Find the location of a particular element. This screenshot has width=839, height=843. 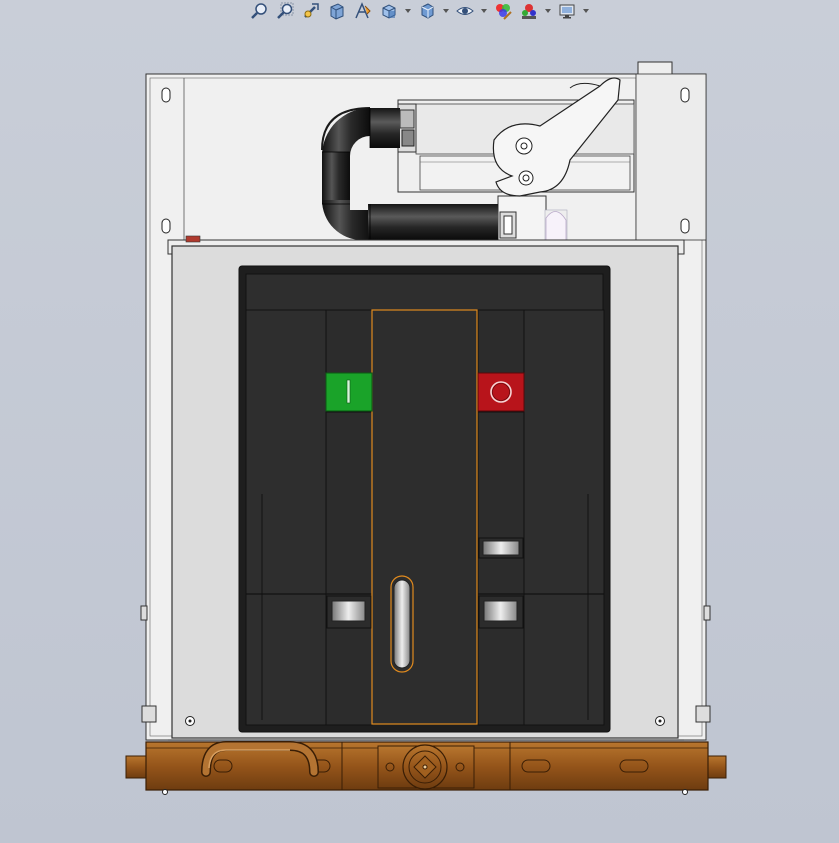

off-button is located at coordinates (501, 392).